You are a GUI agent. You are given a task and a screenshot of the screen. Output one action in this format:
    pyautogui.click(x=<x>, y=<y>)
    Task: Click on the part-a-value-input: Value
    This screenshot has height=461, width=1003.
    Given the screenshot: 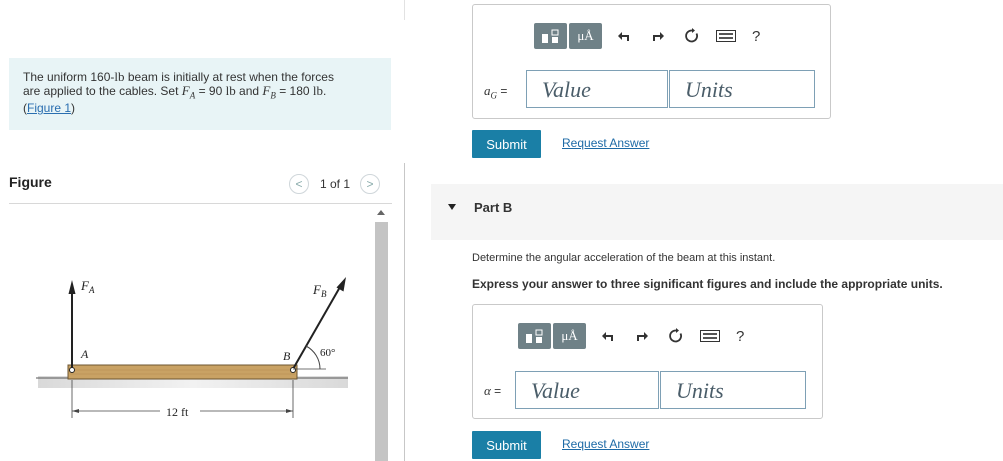 What is the action you would take?
    pyautogui.click(x=597, y=89)
    